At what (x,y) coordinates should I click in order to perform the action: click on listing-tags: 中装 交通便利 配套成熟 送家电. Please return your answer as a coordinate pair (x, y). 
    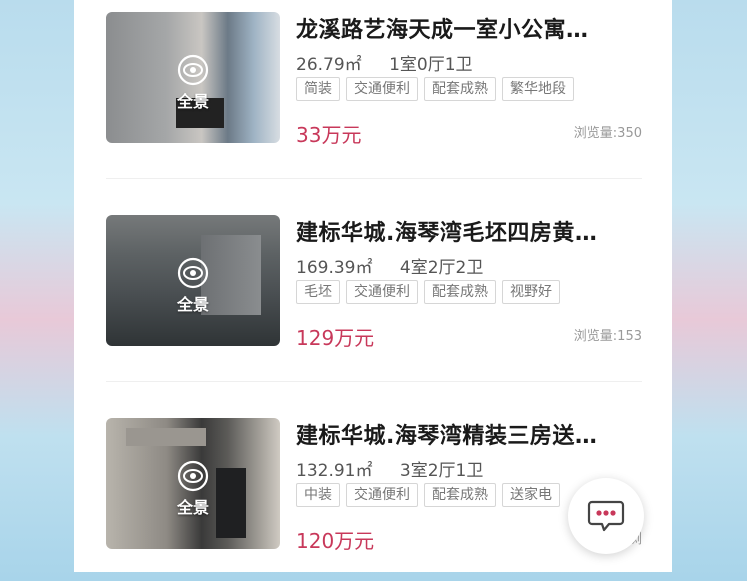
    Looking at the image, I should click on (428, 495).